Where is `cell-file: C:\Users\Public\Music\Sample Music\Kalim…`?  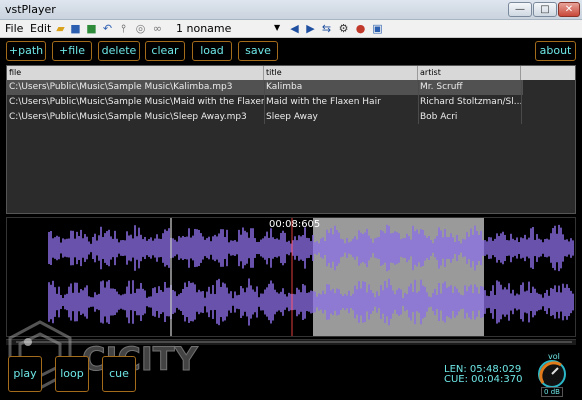 cell-file: C:\Users\Public\Music\Sample Music\Kalim… is located at coordinates (121, 87).